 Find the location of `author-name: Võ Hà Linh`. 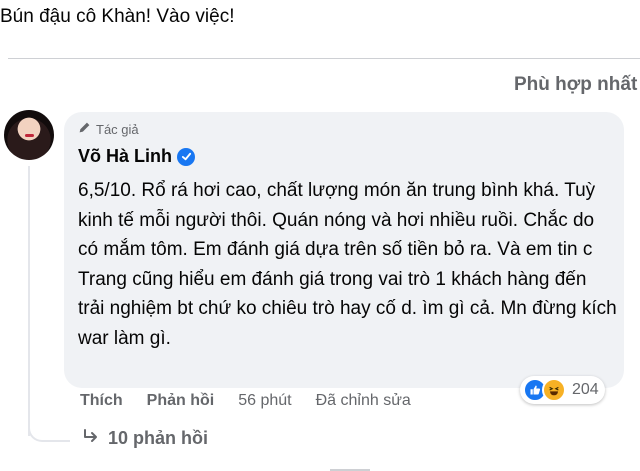

author-name: Võ Hà Linh is located at coordinates (136, 156).